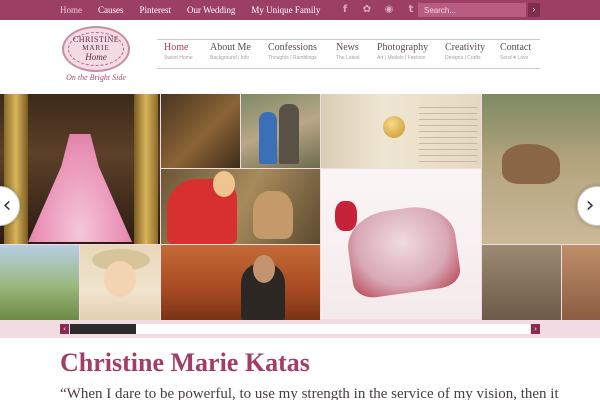 The image size is (600, 400). What do you see at coordinates (345, 10) in the screenshot?
I see `facebook-icon: f` at bounding box center [345, 10].